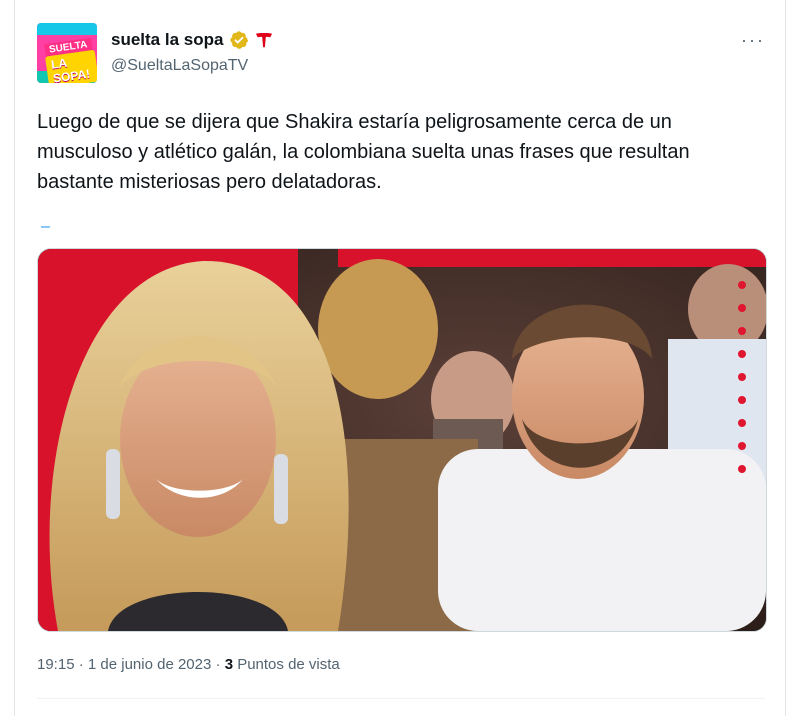  I want to click on man-shirt, so click(602, 540).